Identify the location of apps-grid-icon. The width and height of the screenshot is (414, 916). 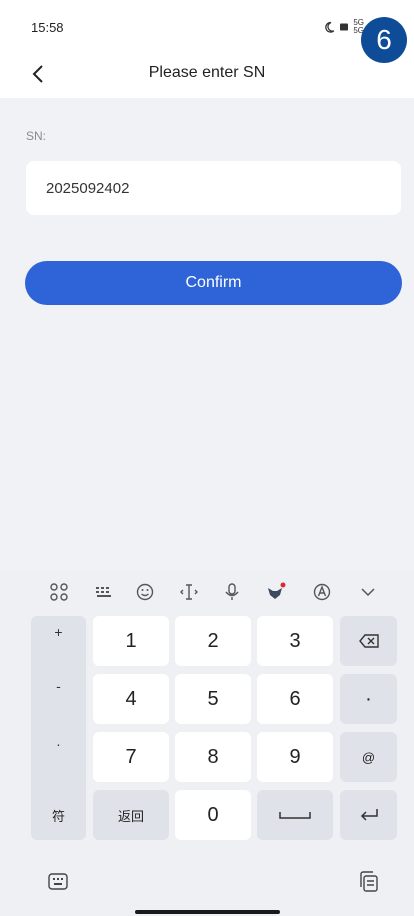
(59, 592).